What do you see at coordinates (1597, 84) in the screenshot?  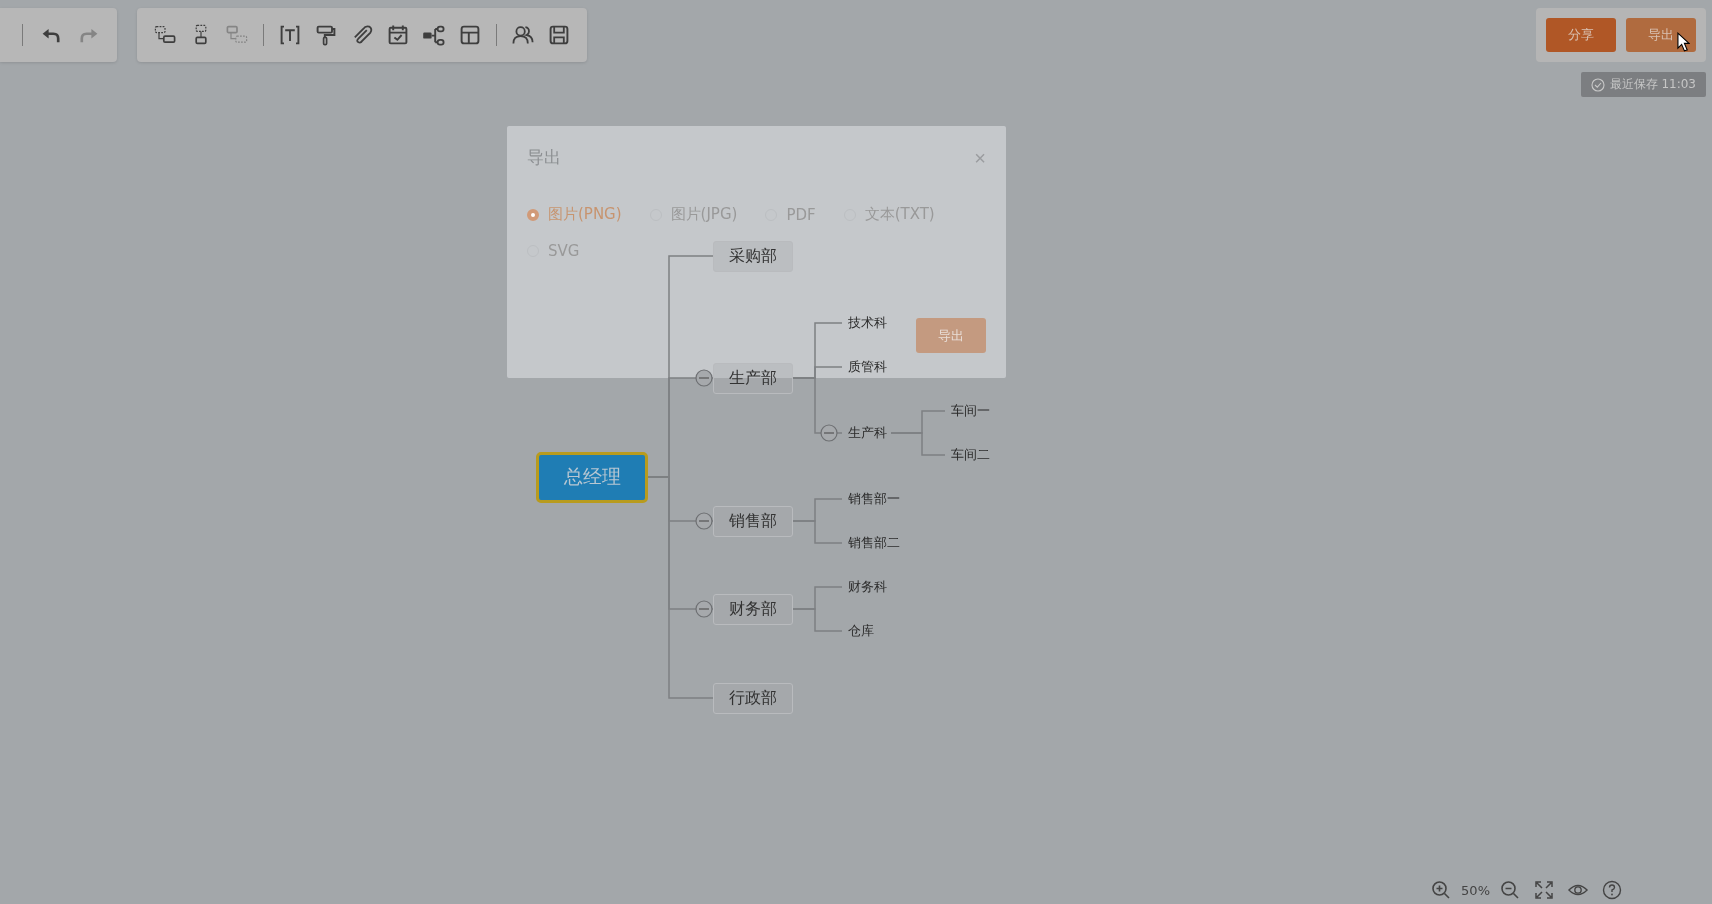 I see `check-circle-icon` at bounding box center [1597, 84].